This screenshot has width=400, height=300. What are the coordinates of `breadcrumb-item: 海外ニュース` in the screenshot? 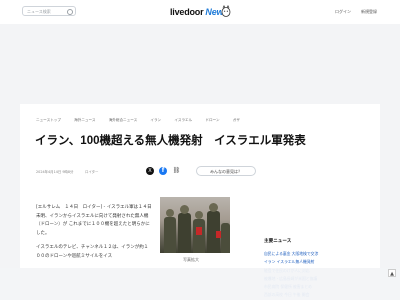 It's located at (84, 120).